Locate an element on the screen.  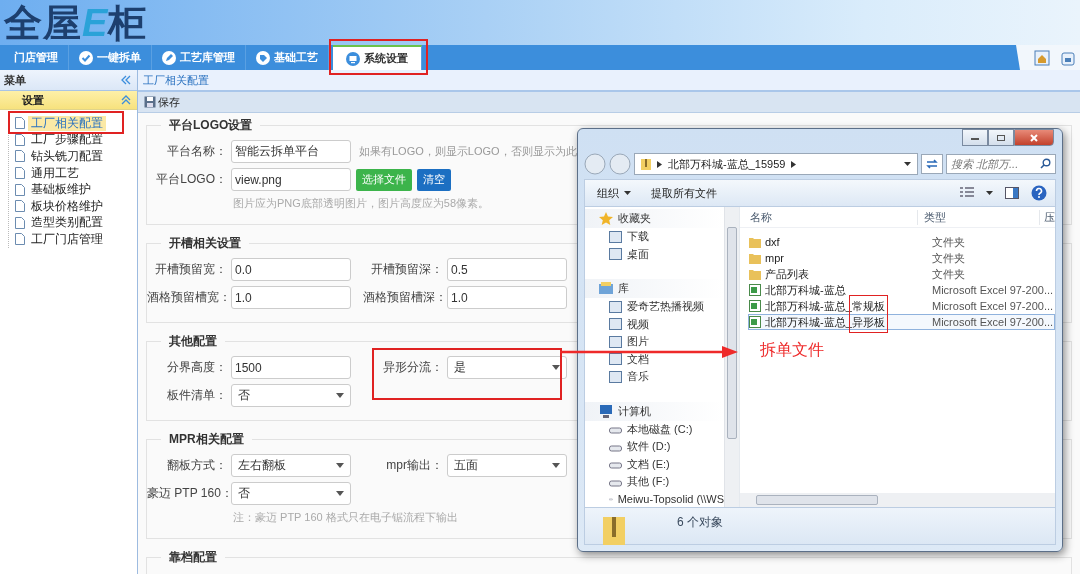
nav-group: 计算机 is located at coordinates (634, 411).